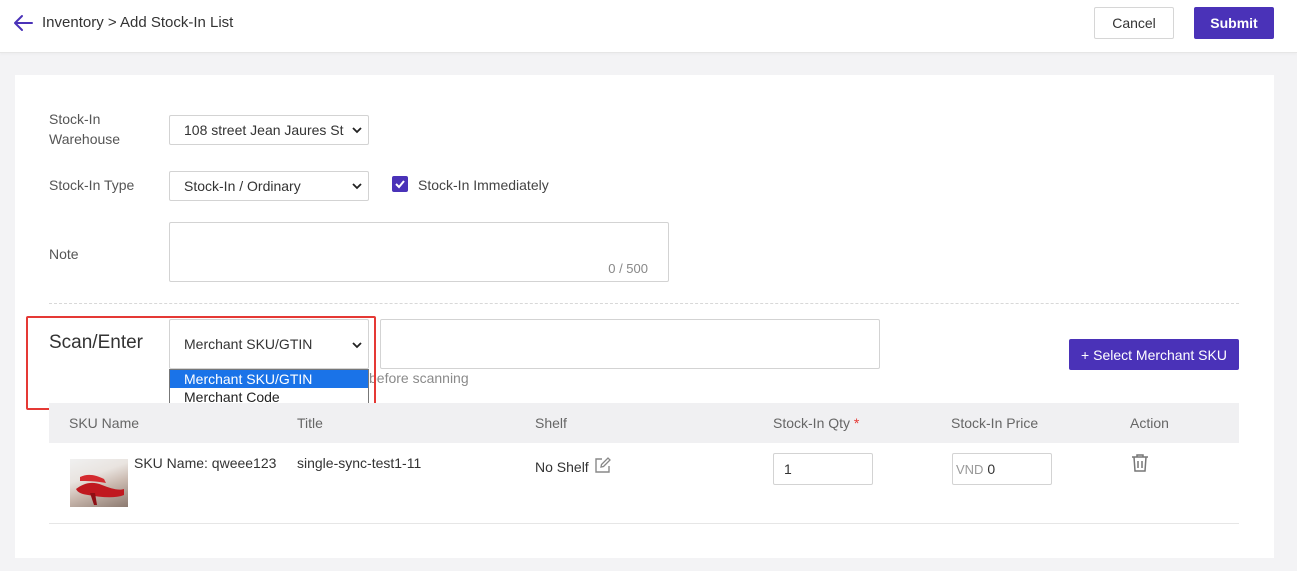 Image resolution: width=1297 pixels, height=571 pixels. Describe the element at coordinates (628, 268) in the screenshot. I see `note-char-counter: 0 / 500` at that location.